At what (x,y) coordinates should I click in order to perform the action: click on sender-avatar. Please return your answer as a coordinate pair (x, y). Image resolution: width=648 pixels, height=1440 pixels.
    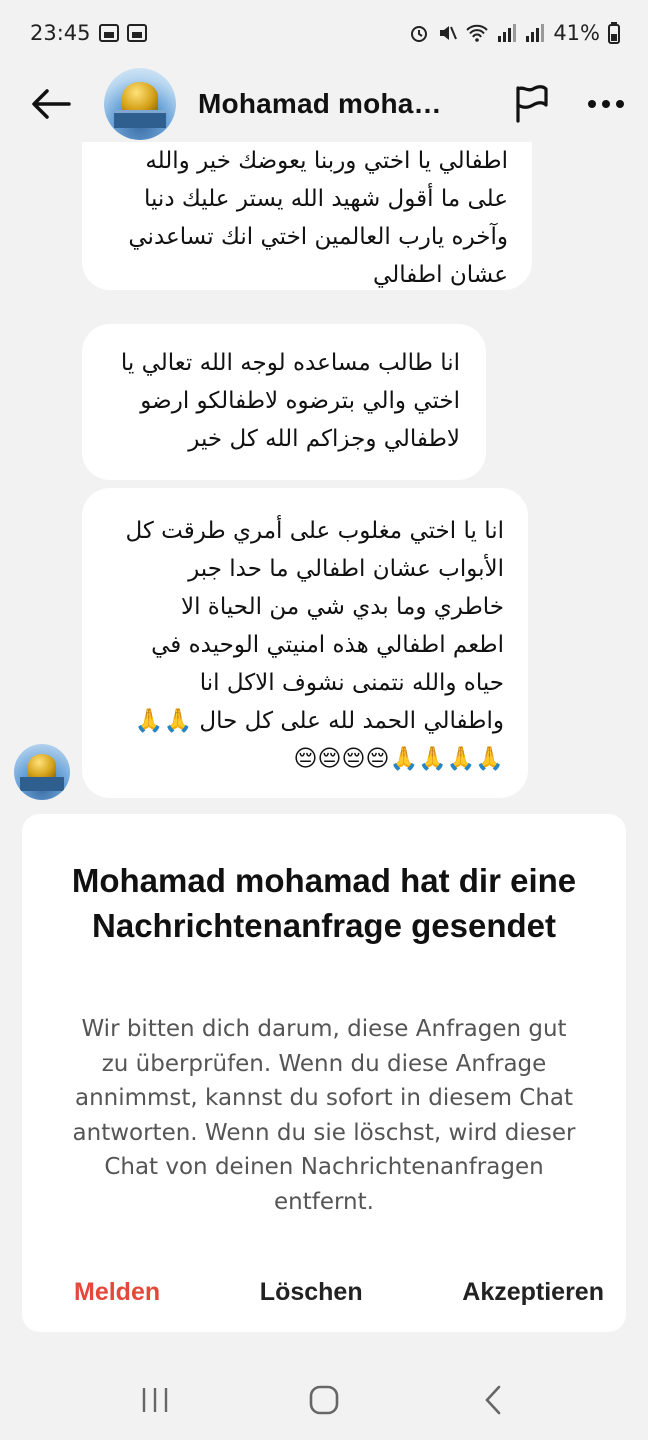
    Looking at the image, I should click on (42, 772).